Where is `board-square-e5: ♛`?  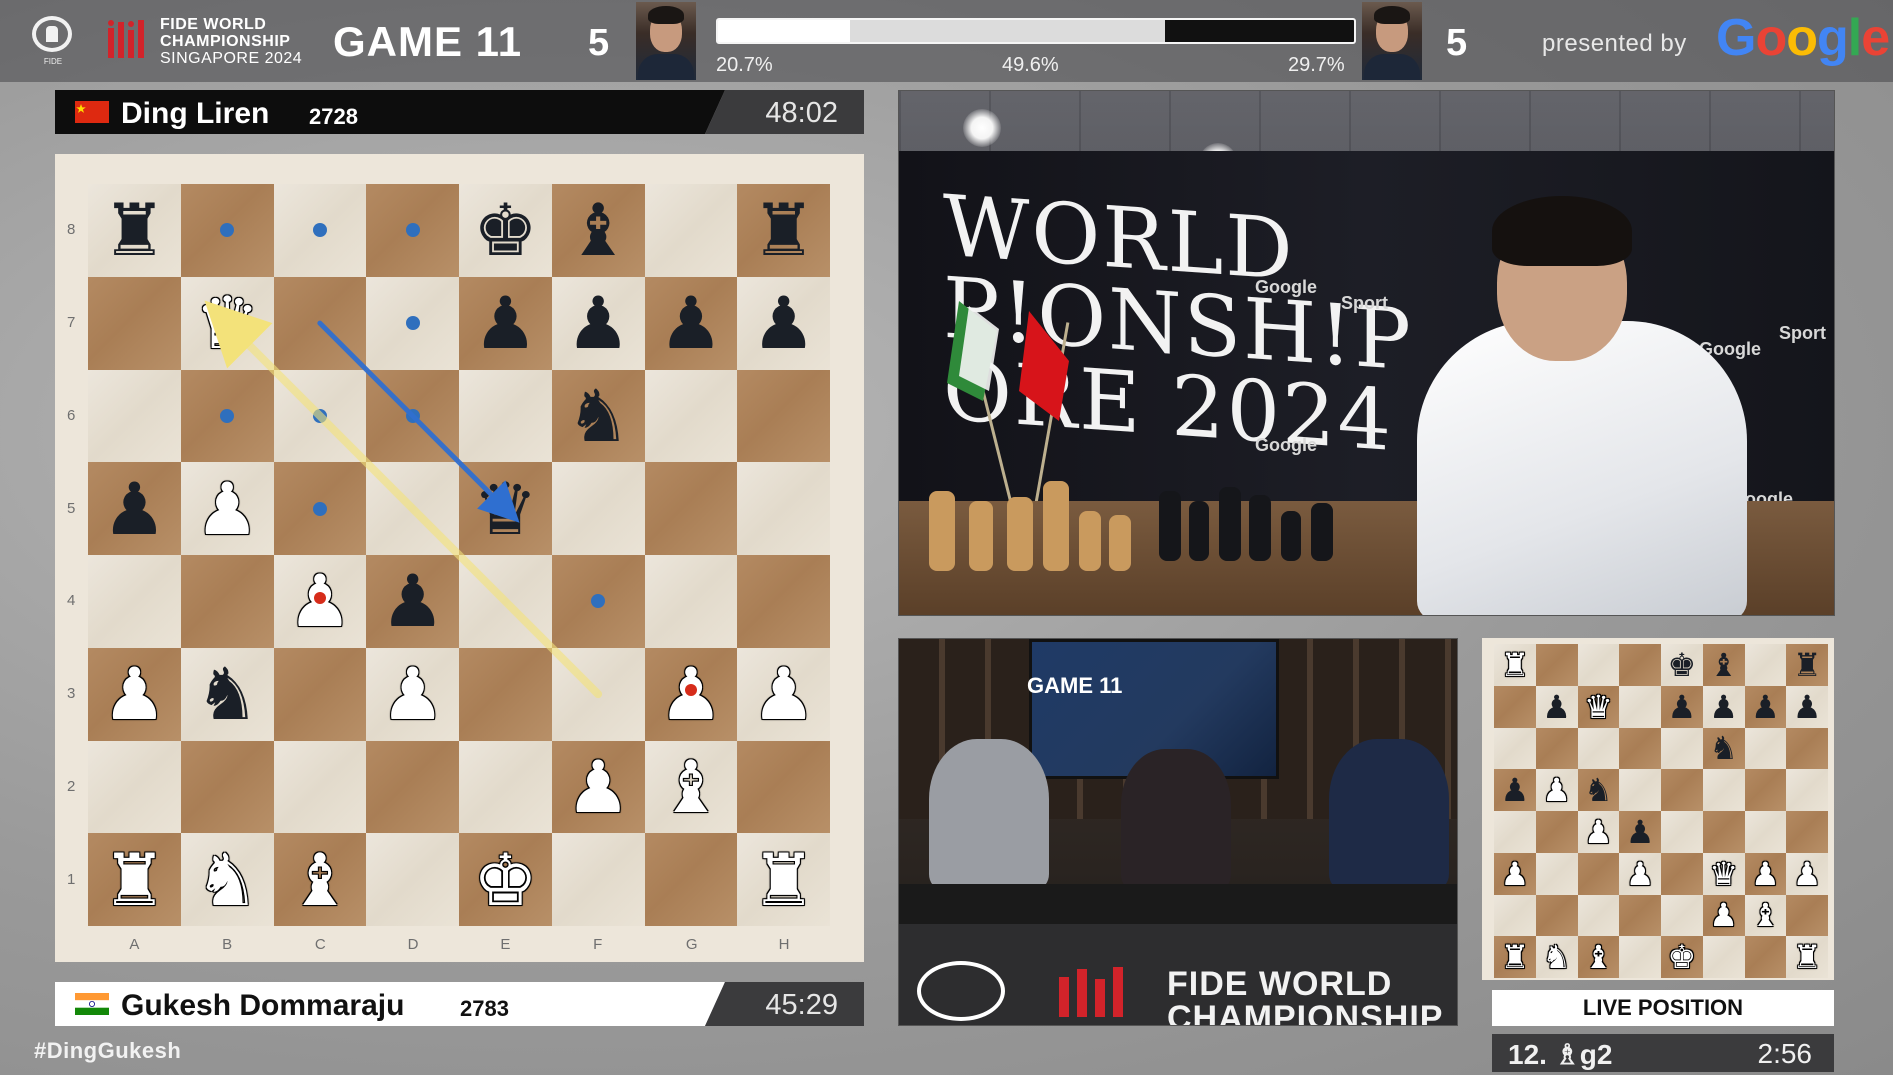
board-square-e5: ♛ is located at coordinates (505, 508).